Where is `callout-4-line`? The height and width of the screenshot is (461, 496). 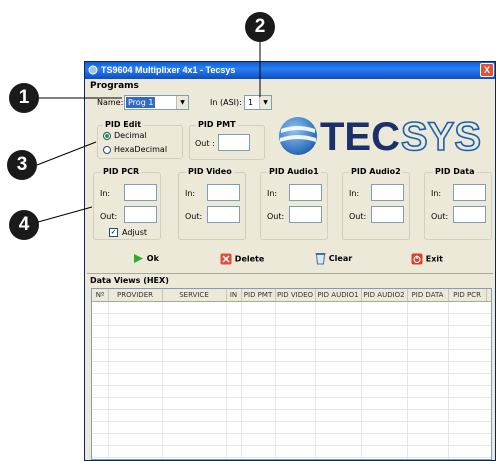
callout-4-line is located at coordinates (65, 214).